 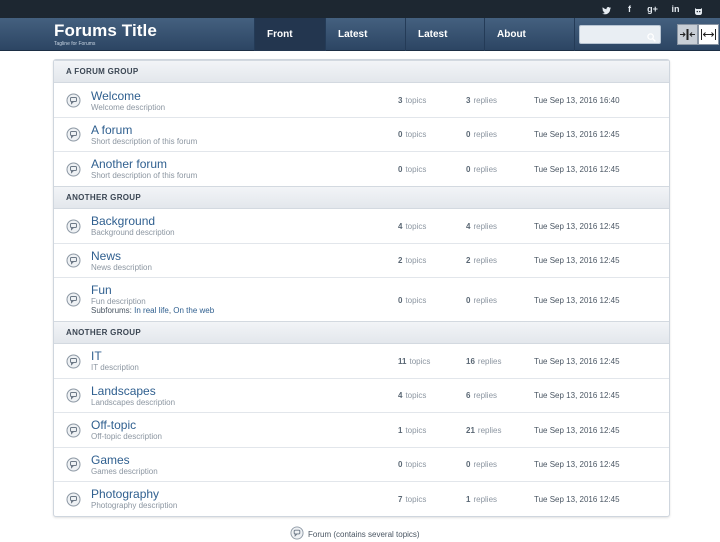 I want to click on forum-title: Photography, so click(x=125, y=494).